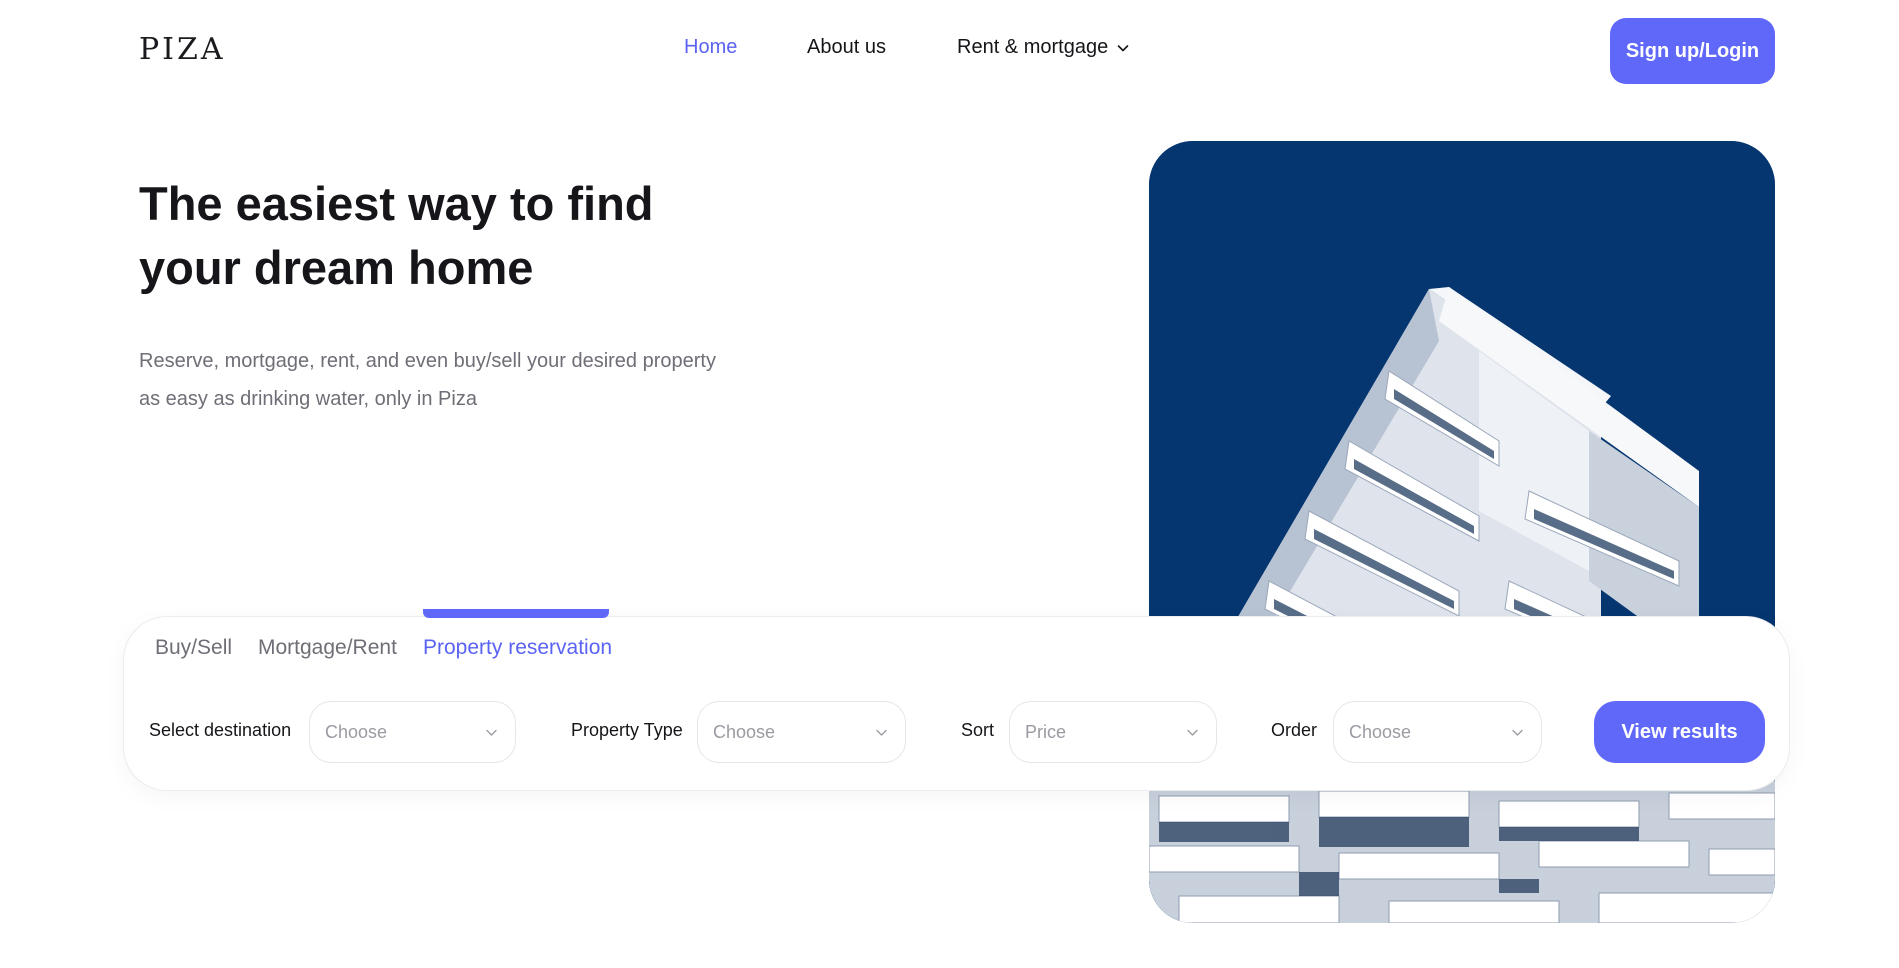 Image resolution: width=1899 pixels, height=968 pixels. What do you see at coordinates (1046, 731) in the screenshot?
I see `select-value: Price` at bounding box center [1046, 731].